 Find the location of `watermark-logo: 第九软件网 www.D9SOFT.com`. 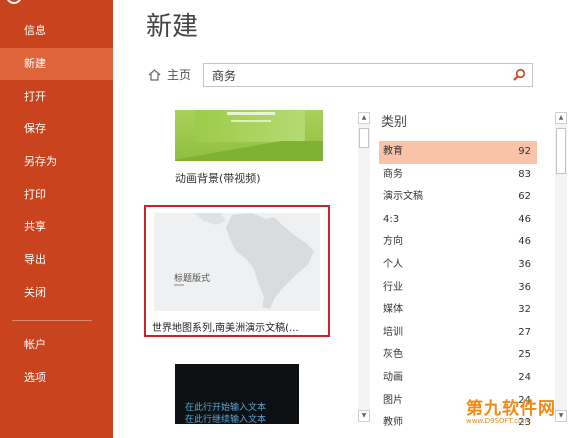

watermark-logo: 第九软件网 www.D9SOFT.com is located at coordinates (516, 409).